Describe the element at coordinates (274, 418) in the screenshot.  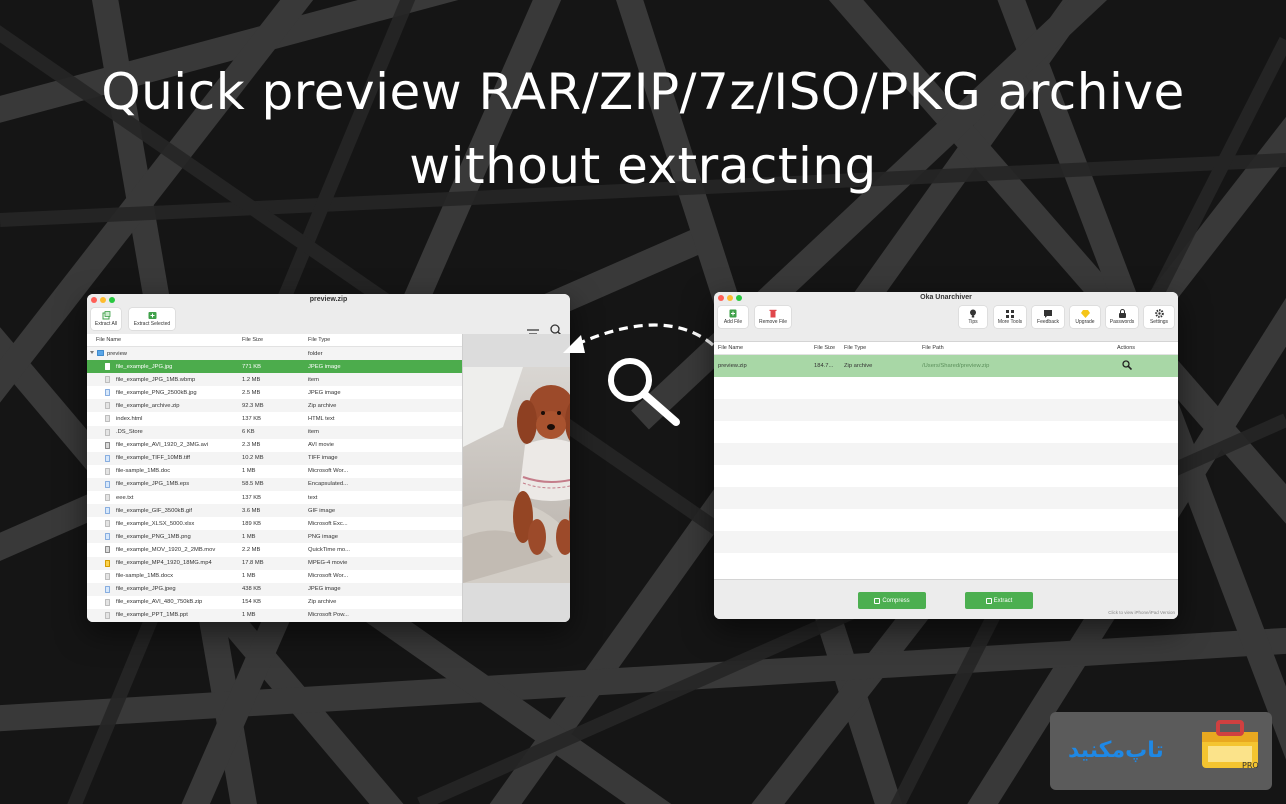
I see `table-row: index.html 137 KB HTML text` at that location.